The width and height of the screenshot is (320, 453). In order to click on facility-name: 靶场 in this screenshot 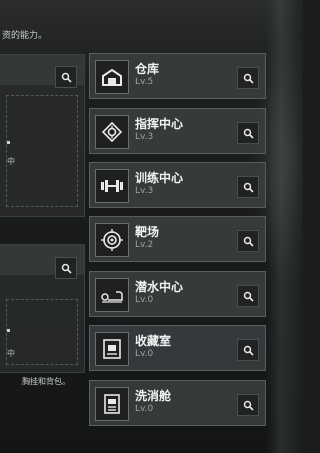, I will do `click(147, 232)`.